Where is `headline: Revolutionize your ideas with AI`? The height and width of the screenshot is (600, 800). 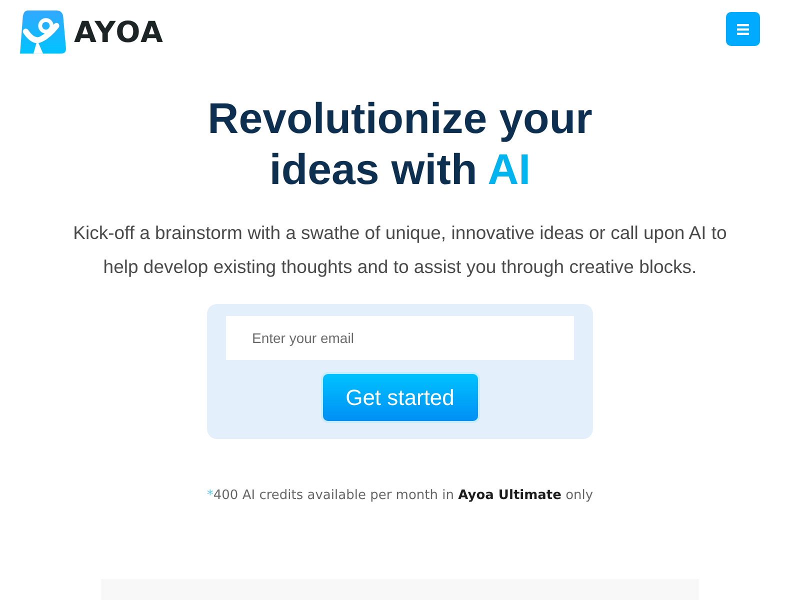 headline: Revolutionize your ideas with AI is located at coordinates (400, 145).